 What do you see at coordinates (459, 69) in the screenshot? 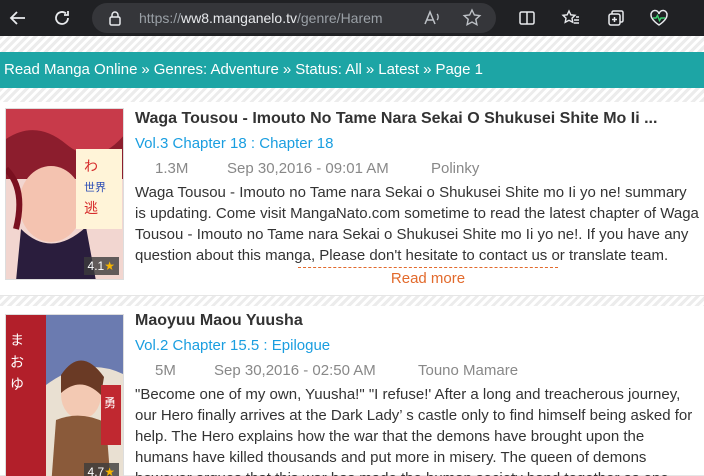
I see `breadcrumb-page: Page 1` at bounding box center [459, 69].